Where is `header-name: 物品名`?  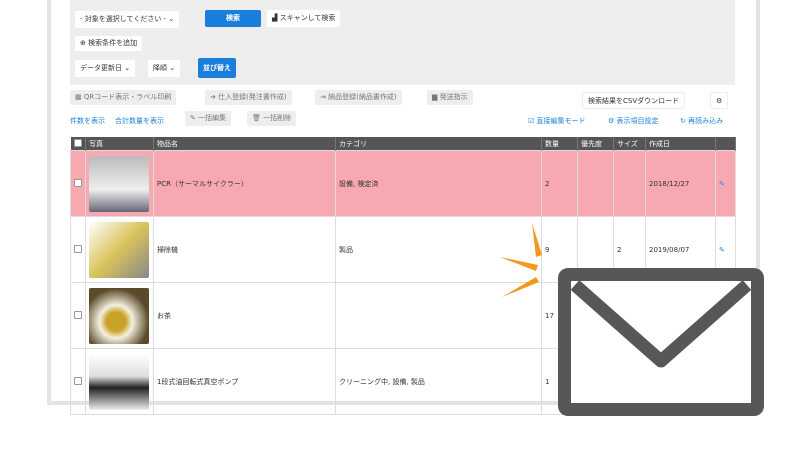
header-name: 物品名 is located at coordinates (244, 144).